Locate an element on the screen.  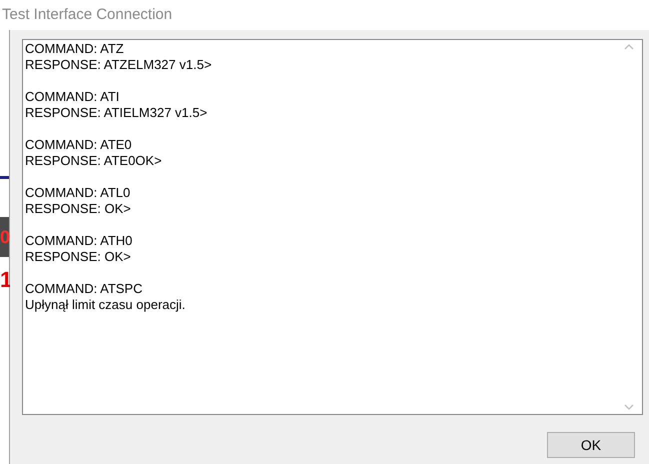
log-line: Upłynął limit czasu operacji. is located at coordinates (105, 305).